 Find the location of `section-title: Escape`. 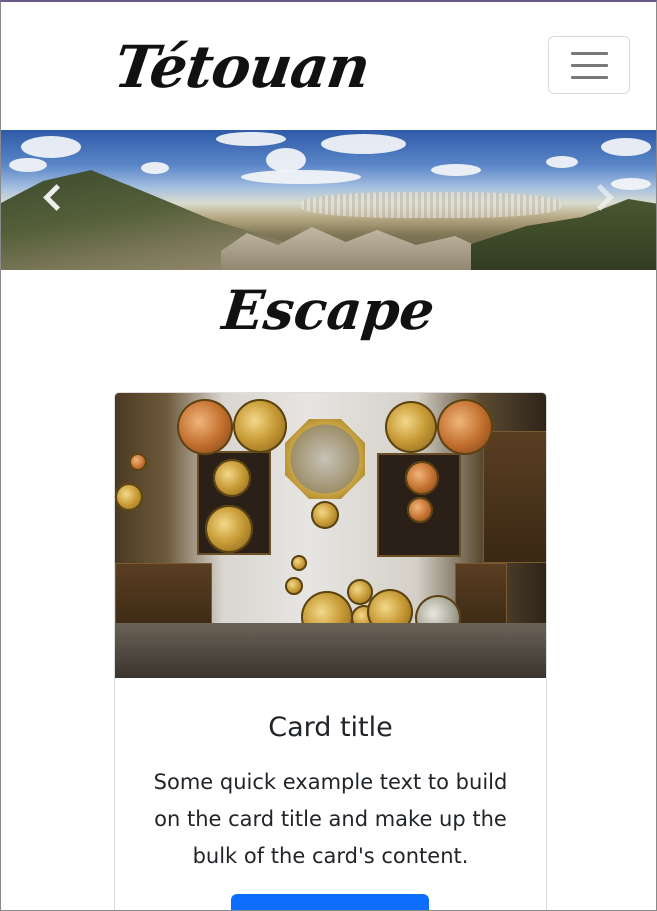

section-title: Escape is located at coordinates (328, 310).